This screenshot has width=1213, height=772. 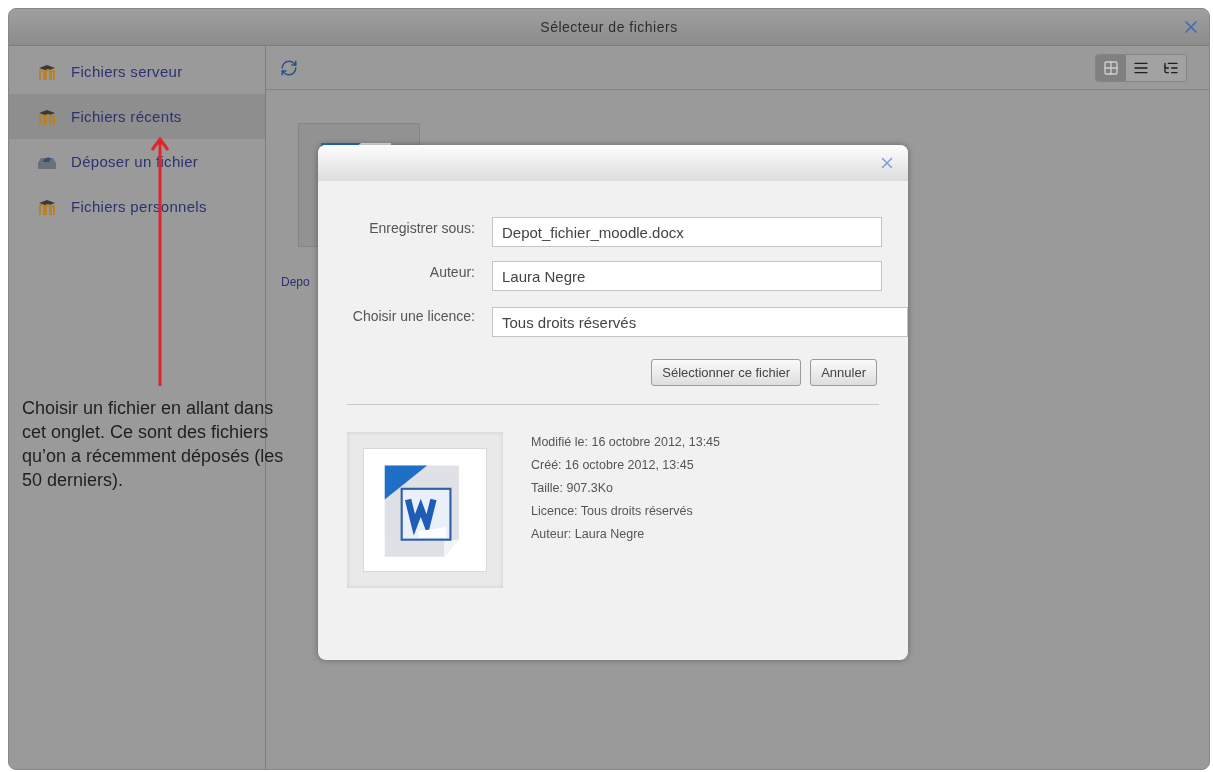 I want to click on licence-select: Tous droits réservés, so click(x=700, y=322).